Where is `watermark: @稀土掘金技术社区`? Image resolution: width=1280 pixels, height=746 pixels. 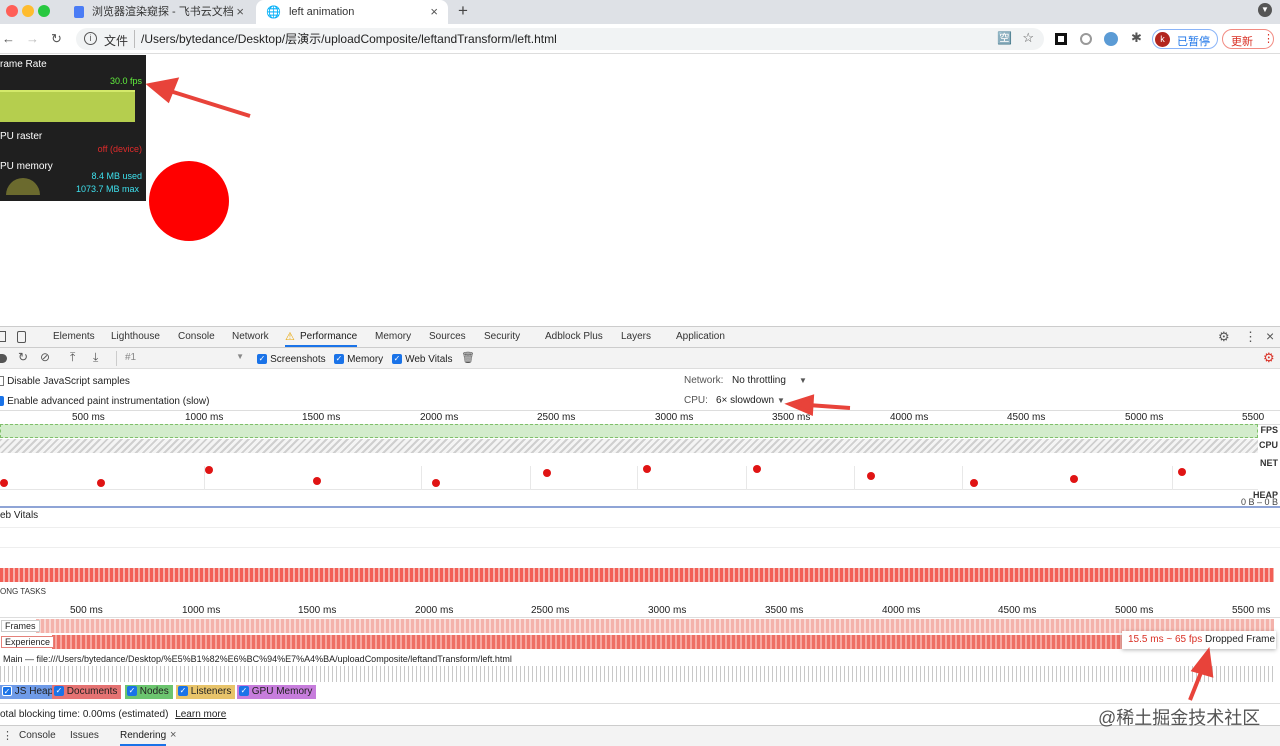 watermark: @稀土掘金技术社区 is located at coordinates (1179, 718).